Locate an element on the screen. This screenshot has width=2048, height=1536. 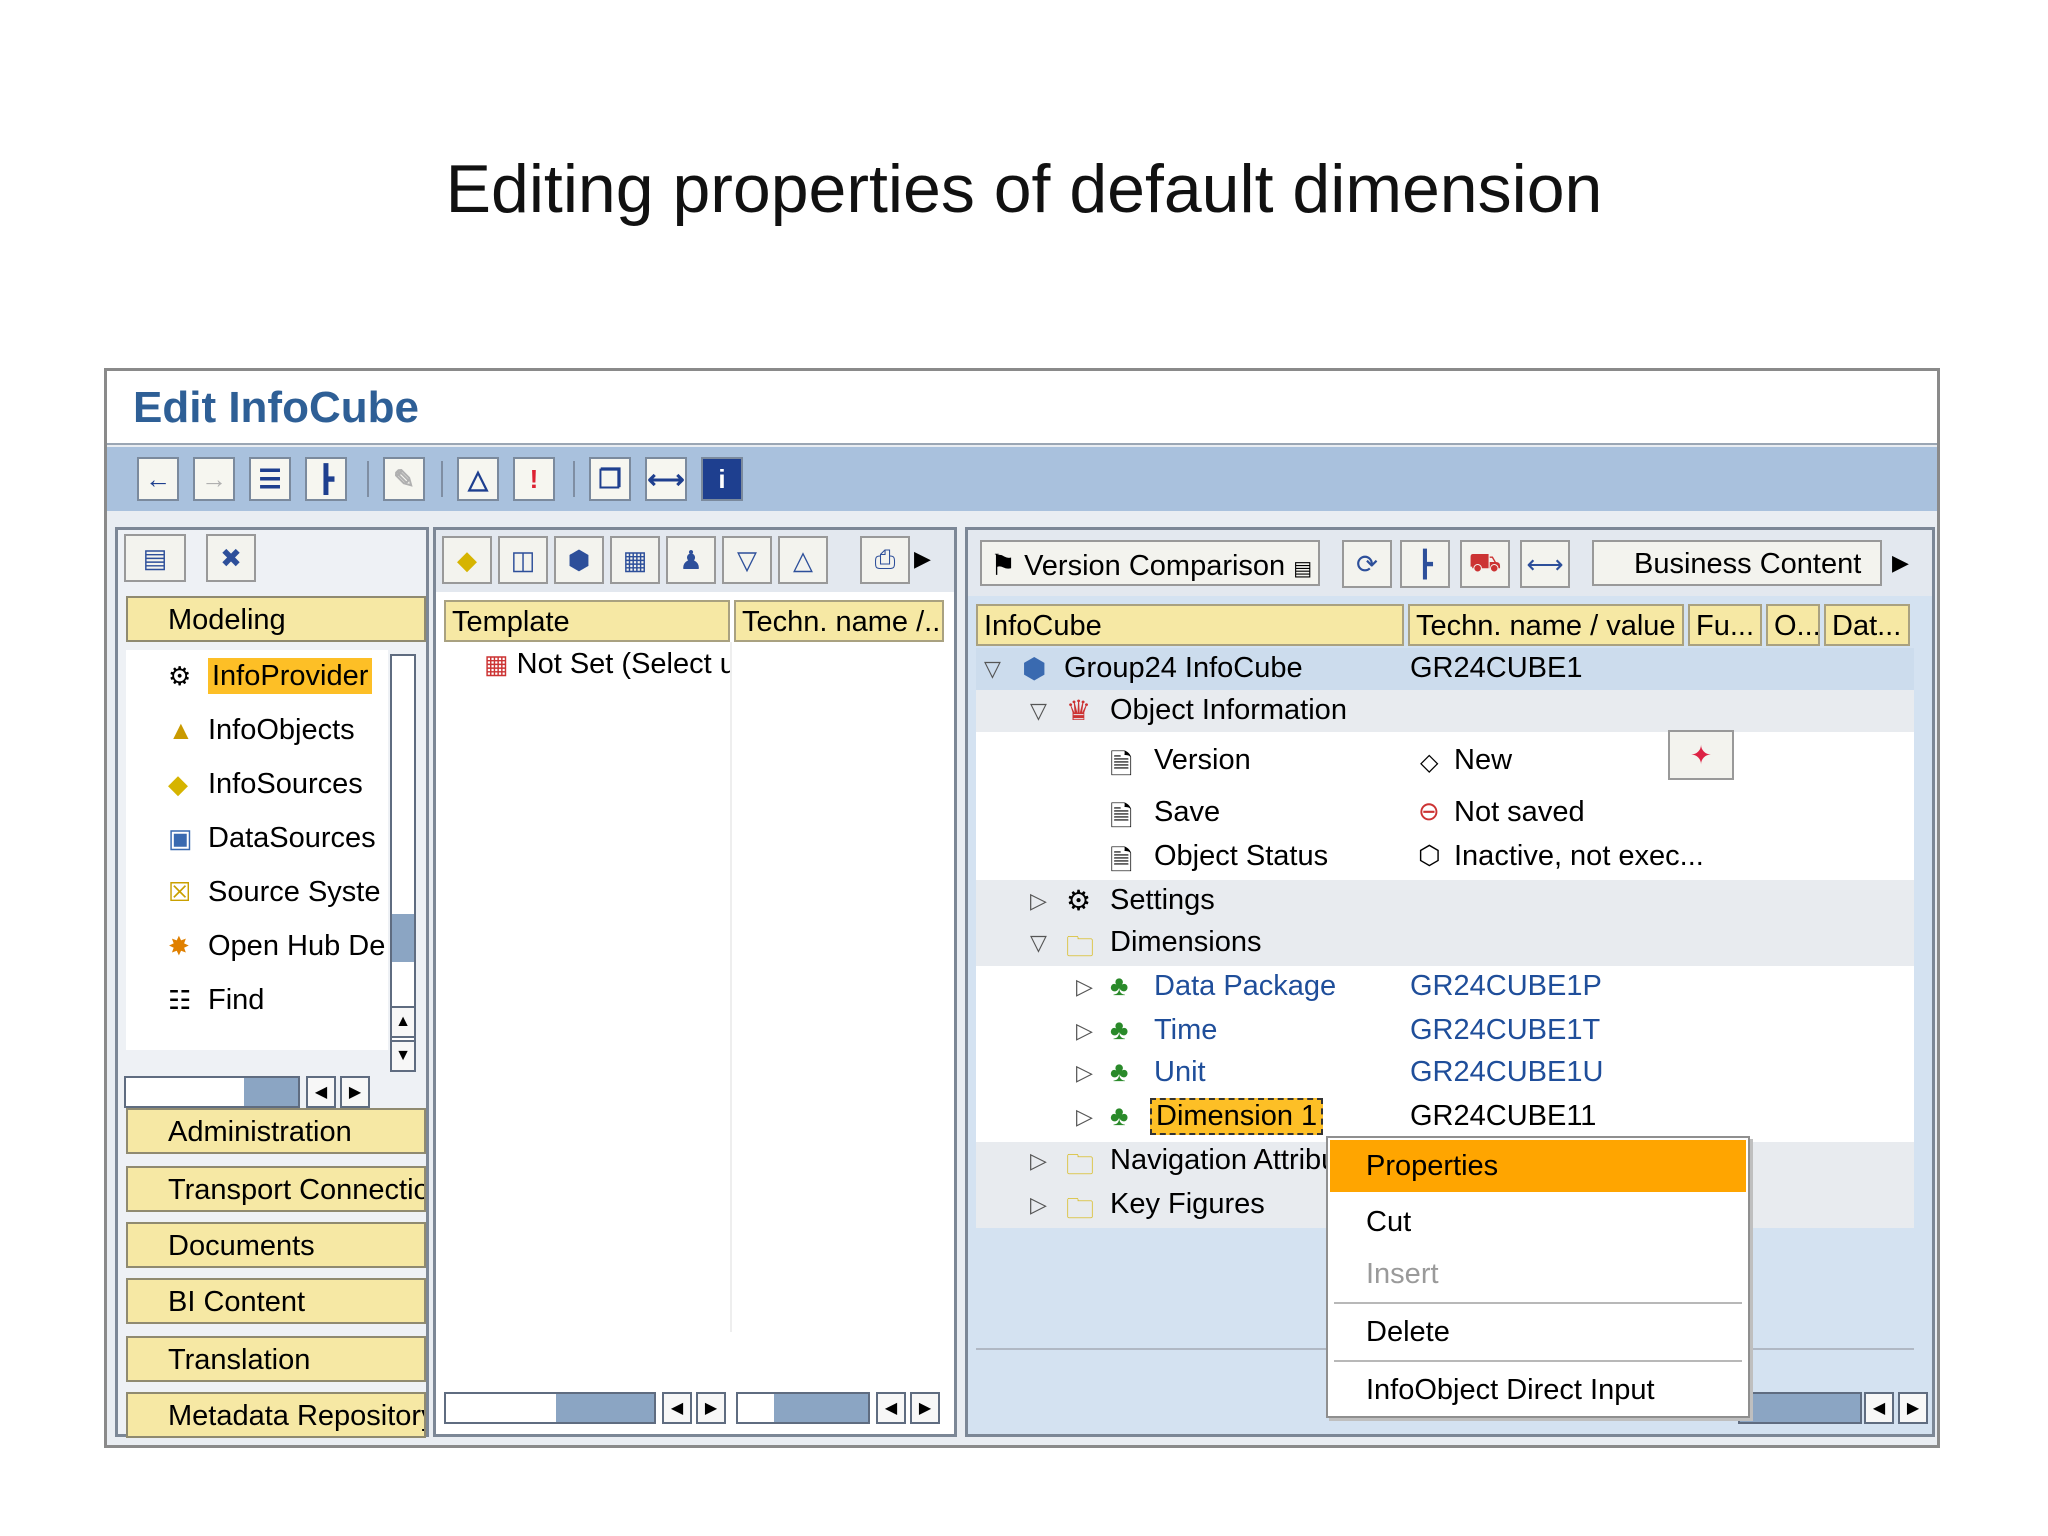
slide-title: Editing properties of default dimension is located at coordinates (1024, 189).